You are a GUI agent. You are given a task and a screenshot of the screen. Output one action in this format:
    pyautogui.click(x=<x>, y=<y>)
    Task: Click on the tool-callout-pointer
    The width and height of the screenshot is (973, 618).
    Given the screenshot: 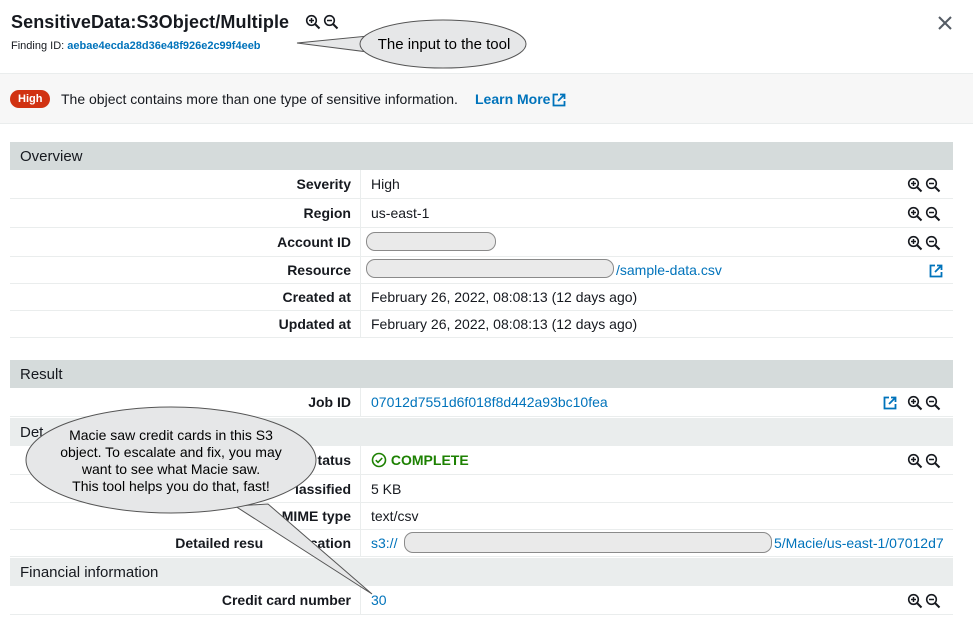 What is the action you would take?
    pyautogui.click(x=332, y=44)
    